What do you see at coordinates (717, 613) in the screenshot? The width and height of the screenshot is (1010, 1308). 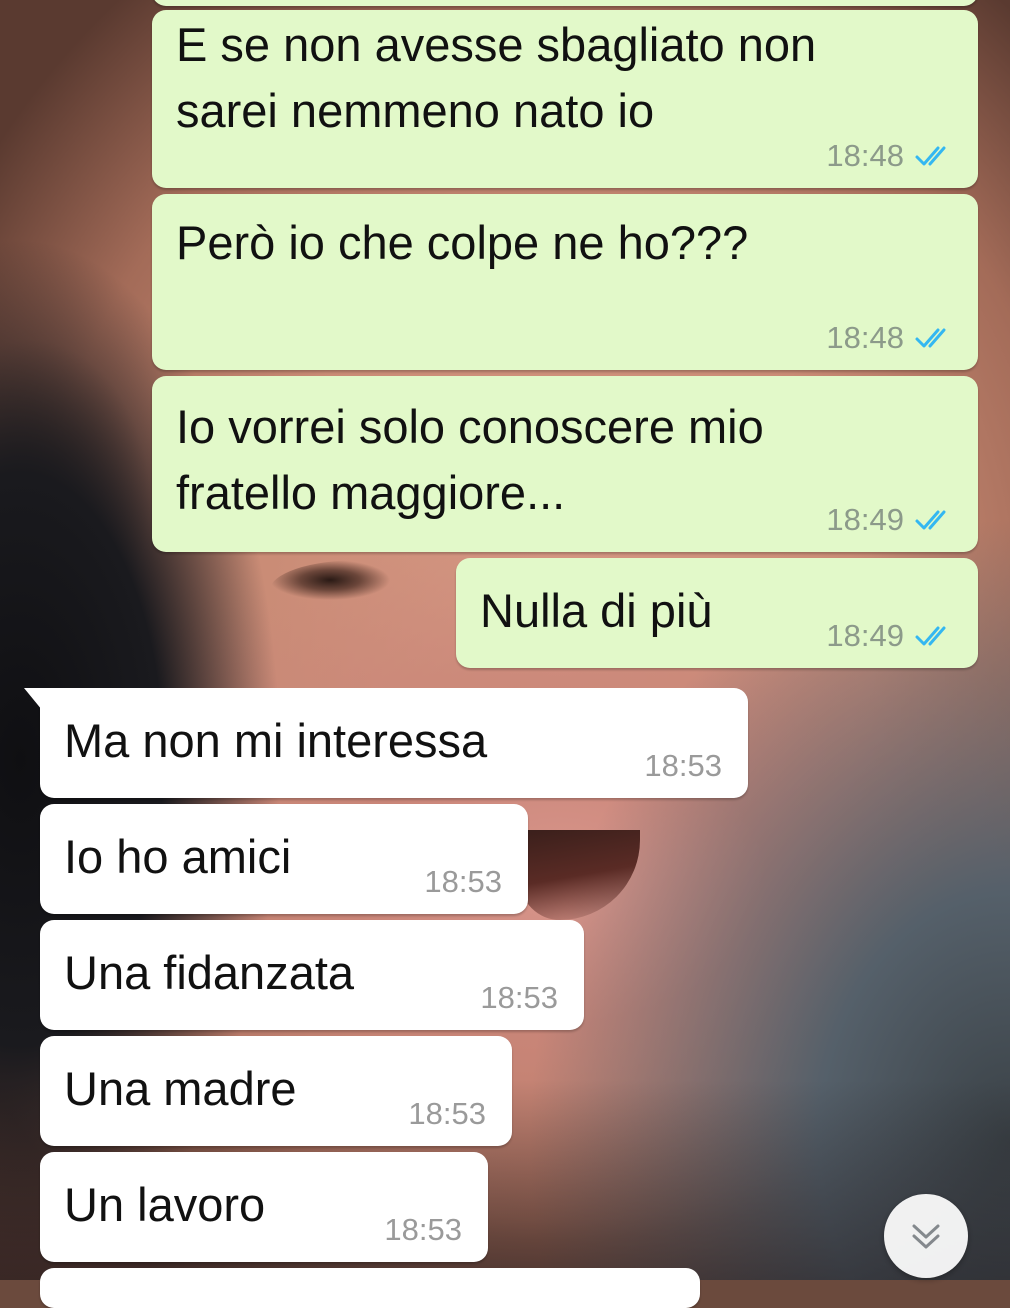 I see `outgoing-message: Nulla di più 18:49` at bounding box center [717, 613].